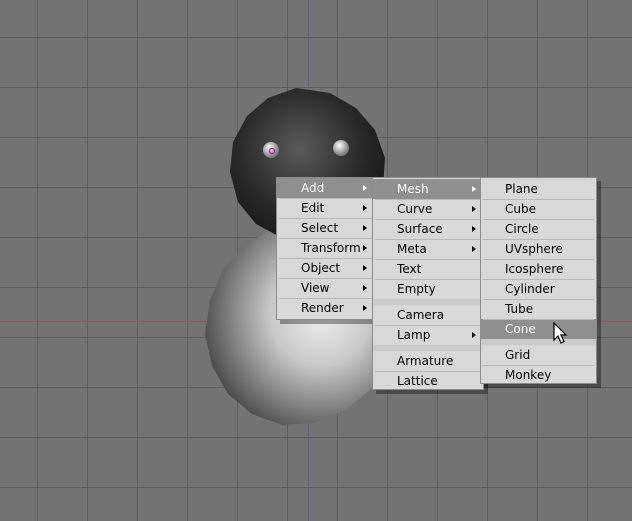 Image resolution: width=632 pixels, height=521 pixels. What do you see at coordinates (421, 315) in the screenshot?
I see `menu-item-label: Camera` at bounding box center [421, 315].